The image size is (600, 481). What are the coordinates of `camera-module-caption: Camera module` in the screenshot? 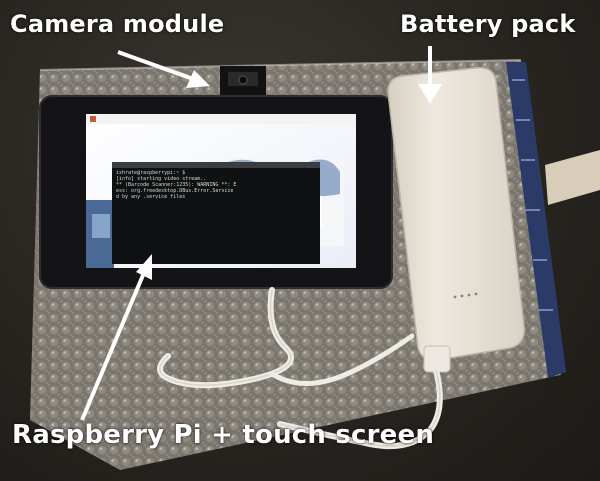 It's located at (117, 24).